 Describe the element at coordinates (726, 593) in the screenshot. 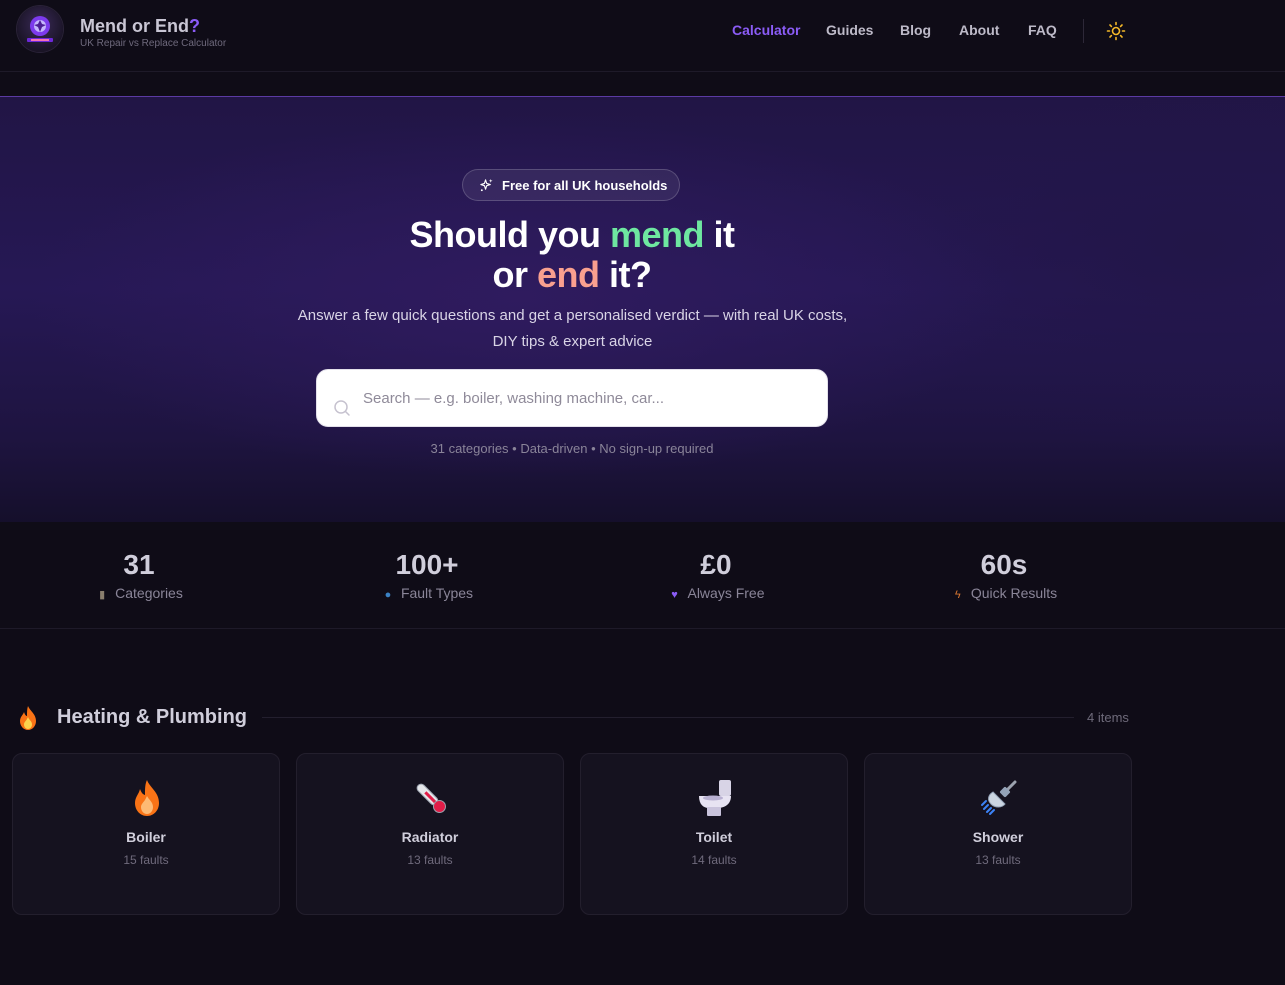

I see `stat-label: Always Free` at that location.